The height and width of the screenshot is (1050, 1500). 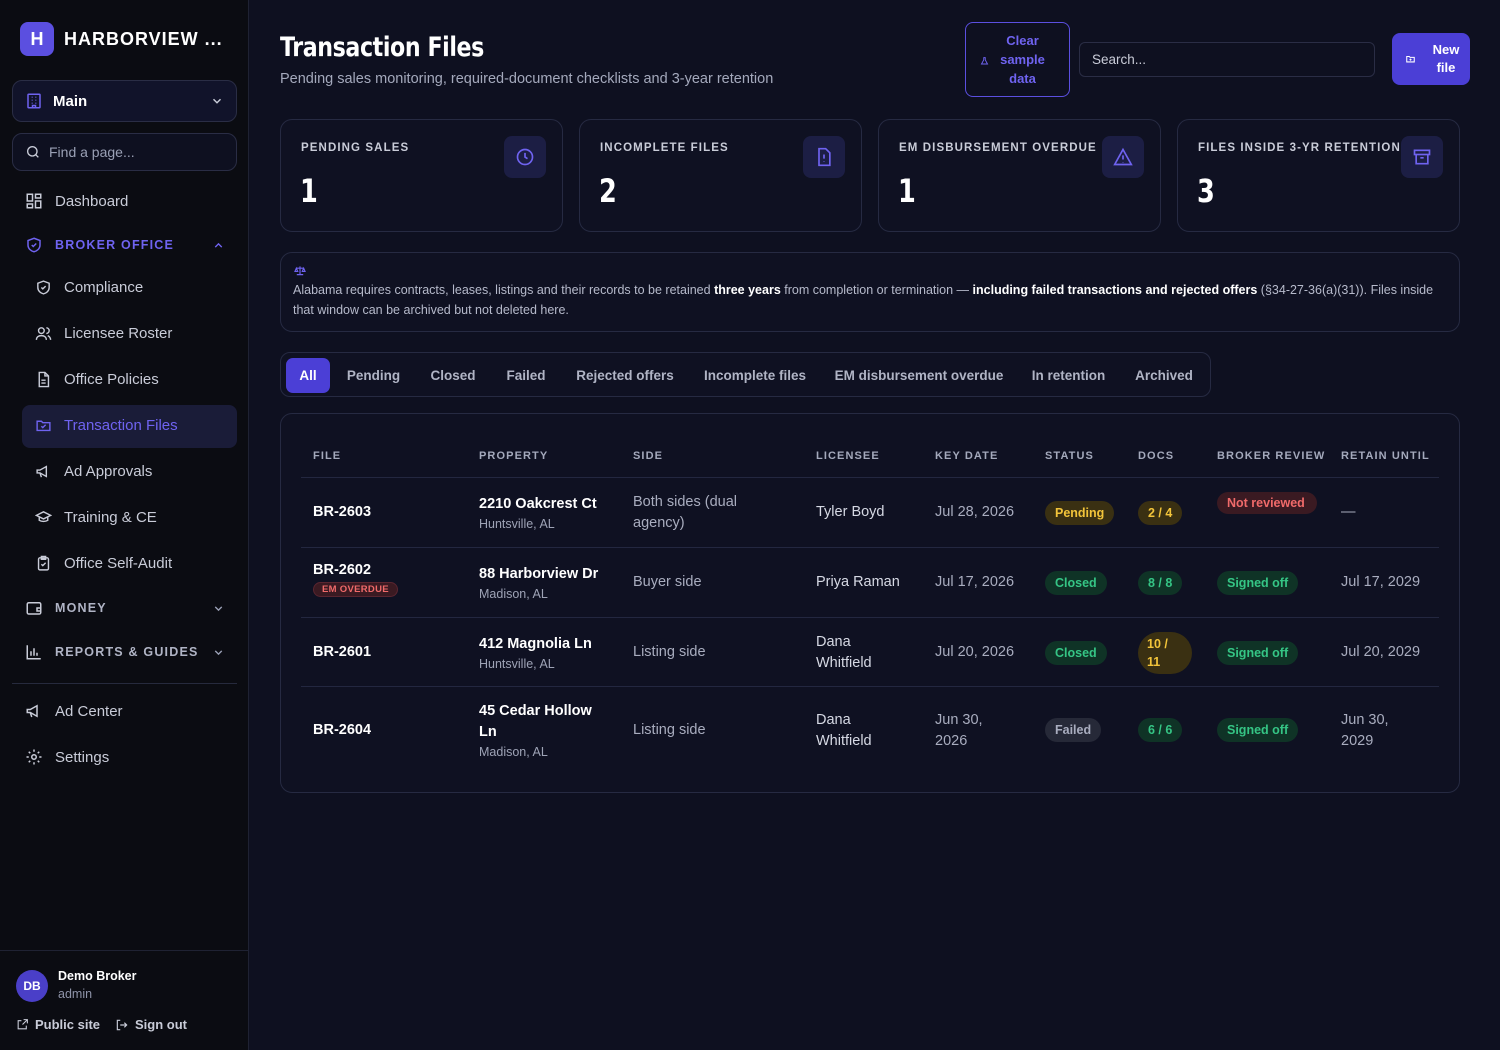 I want to click on stat-card-pending-sales: PENDING SALES 1, so click(x=421, y=175).